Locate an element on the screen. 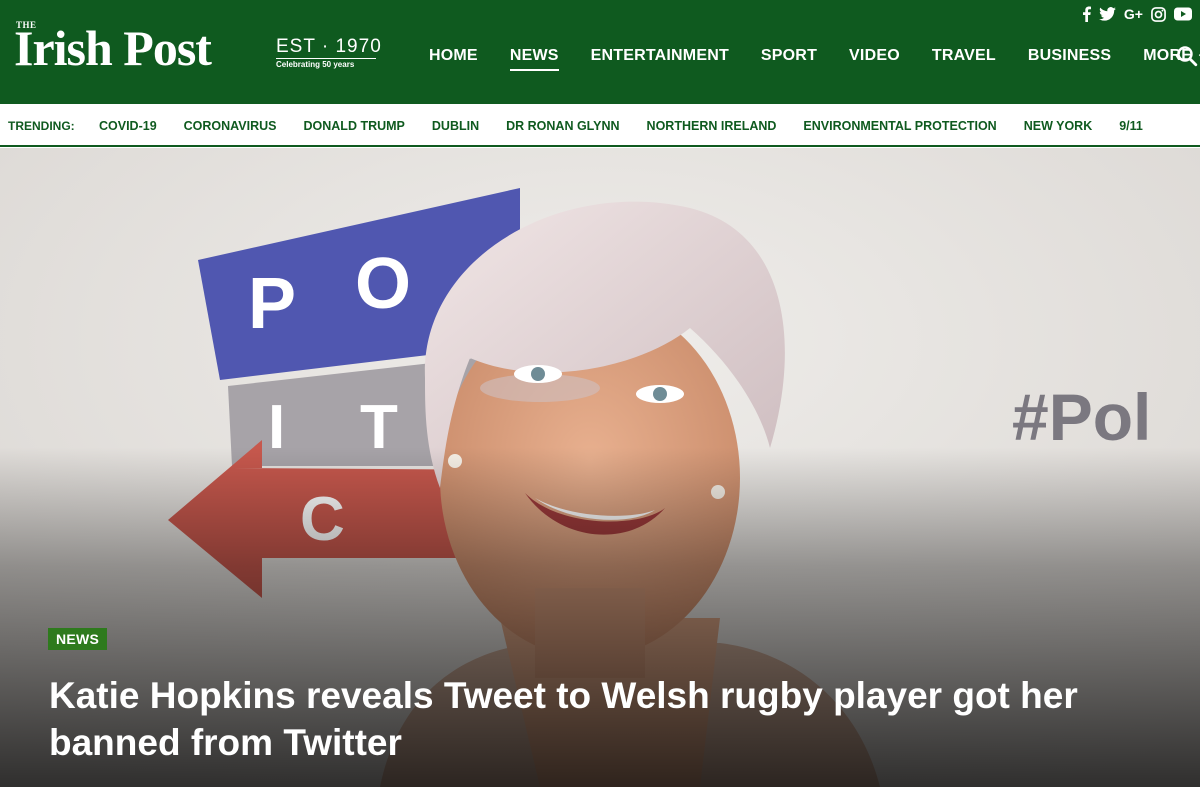 This screenshot has width=1200, height=787. logo-divider is located at coordinates (326, 58).